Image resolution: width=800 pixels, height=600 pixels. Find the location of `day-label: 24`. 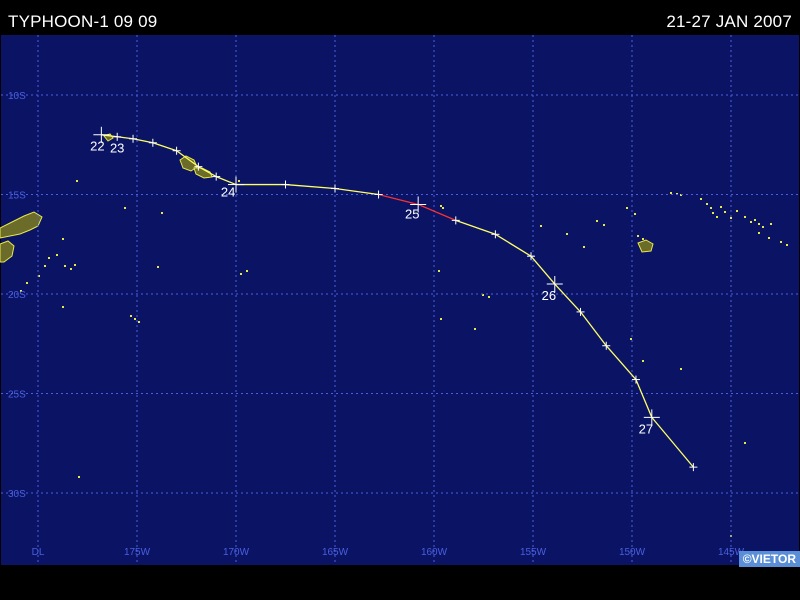

day-label: 24 is located at coordinates (228, 192).